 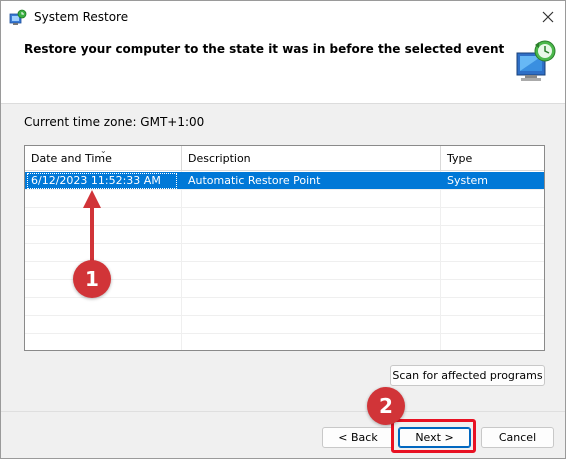 What do you see at coordinates (18, 17) in the screenshot?
I see `system-restore-icon` at bounding box center [18, 17].